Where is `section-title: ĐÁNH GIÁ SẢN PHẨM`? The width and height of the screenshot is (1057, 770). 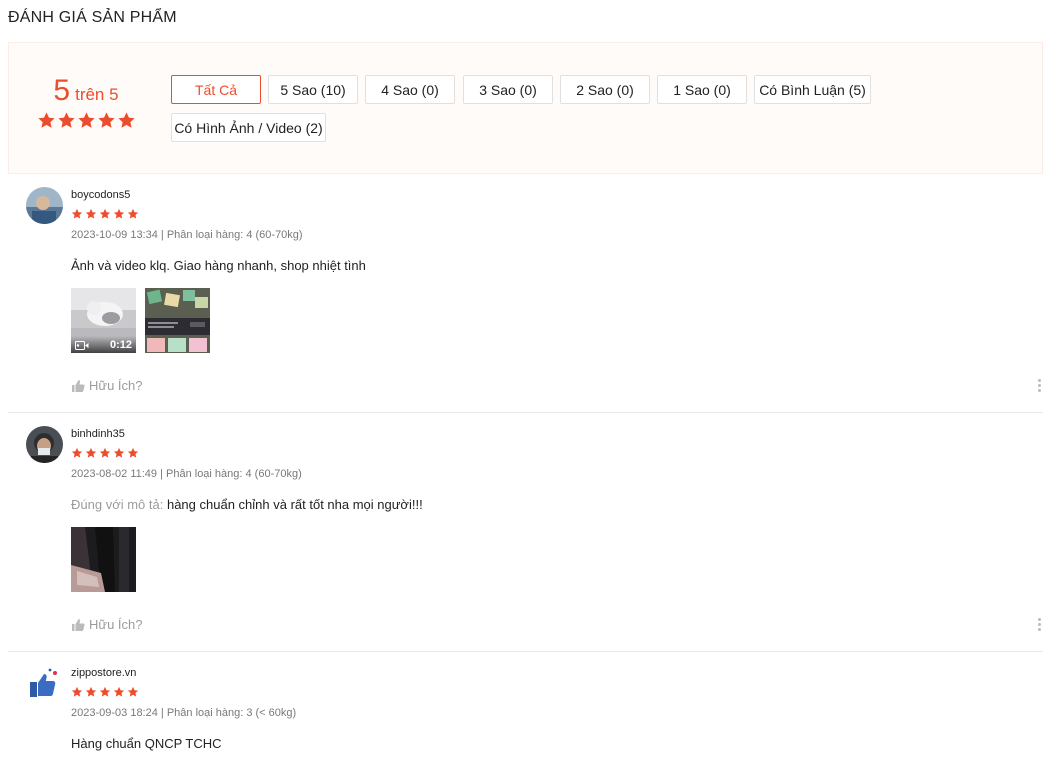 section-title: ĐÁNH GIÁ SẢN PHẨM is located at coordinates (92, 17).